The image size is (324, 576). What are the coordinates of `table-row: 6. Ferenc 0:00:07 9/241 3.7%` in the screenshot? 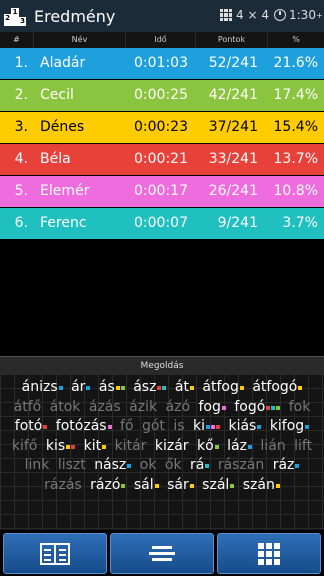 It's located at (162, 223).